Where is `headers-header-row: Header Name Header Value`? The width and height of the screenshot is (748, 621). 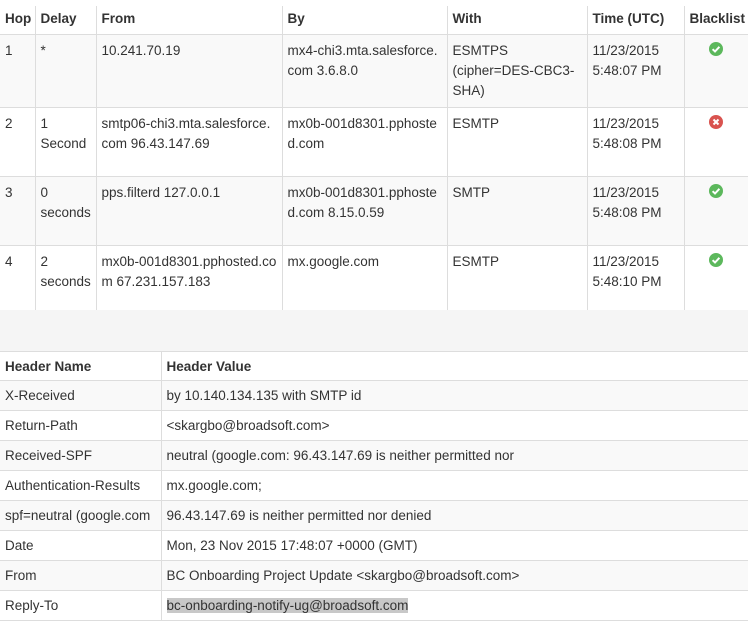
headers-header-row: Header Name Header Value is located at coordinates (374, 366).